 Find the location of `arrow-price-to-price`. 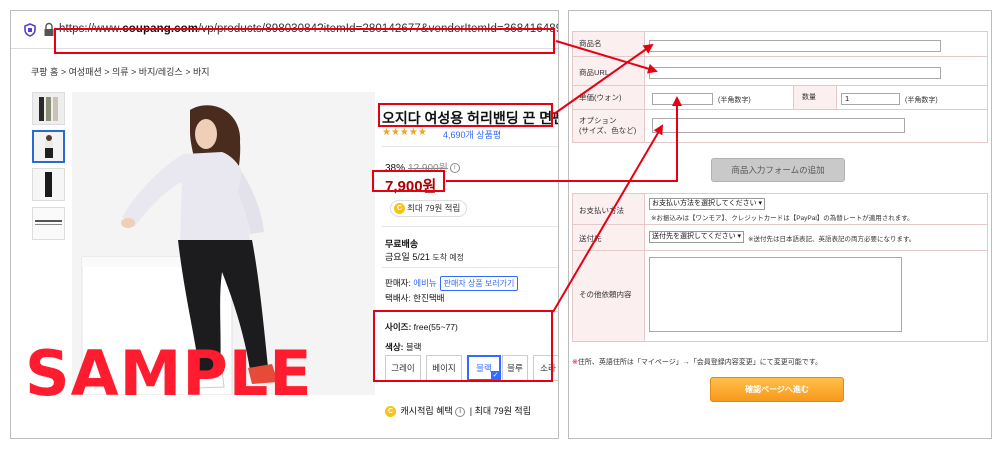

arrow-price-to-price is located at coordinates (564, 139).